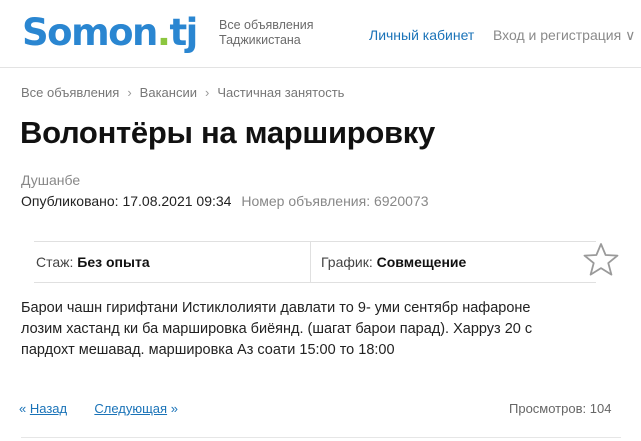 The height and width of the screenshot is (441, 641). Describe the element at coordinates (227, 132) in the screenshot. I see `page-title: Волонтёры на маршировку` at that location.